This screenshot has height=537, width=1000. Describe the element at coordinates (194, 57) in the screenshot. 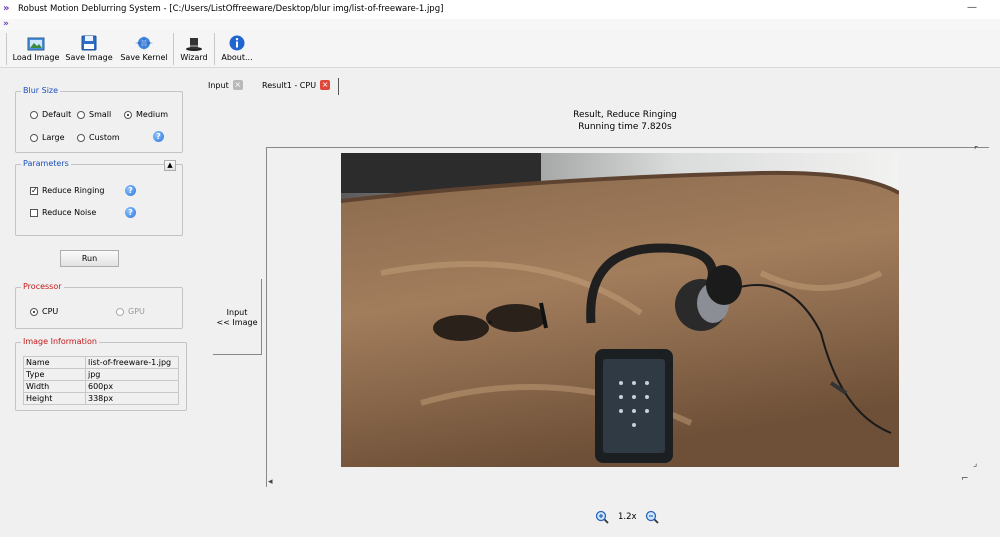

I see `wizard-label: Wizard` at that location.